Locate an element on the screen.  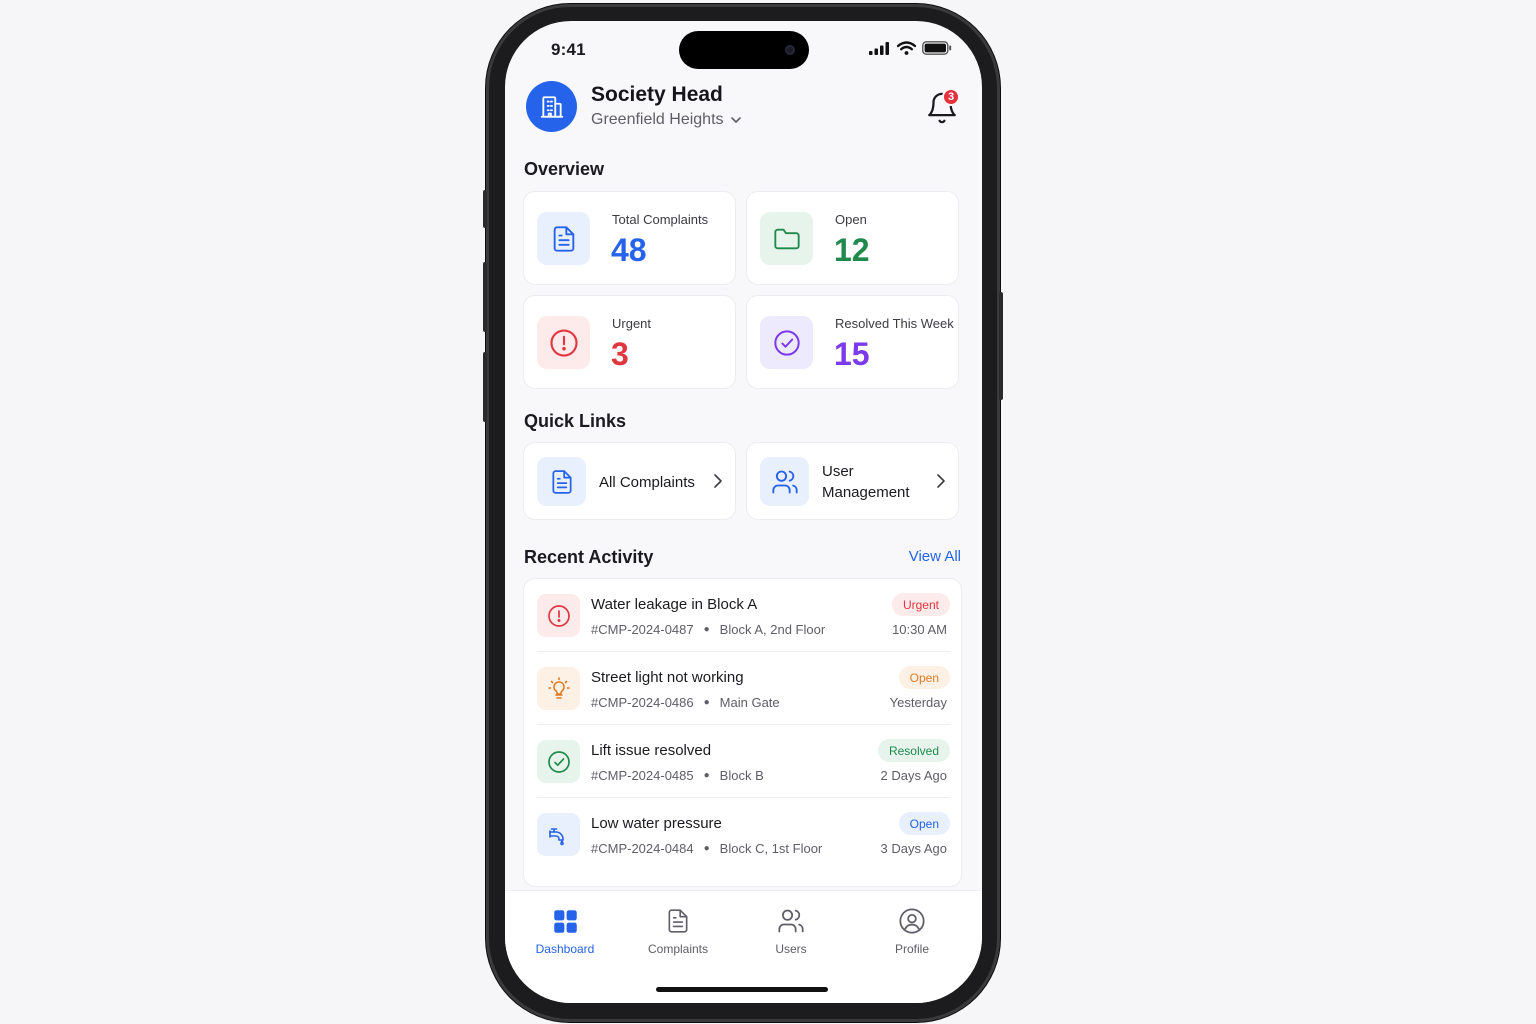
activity-location: Block A, 2nd Floor is located at coordinates (772, 629).